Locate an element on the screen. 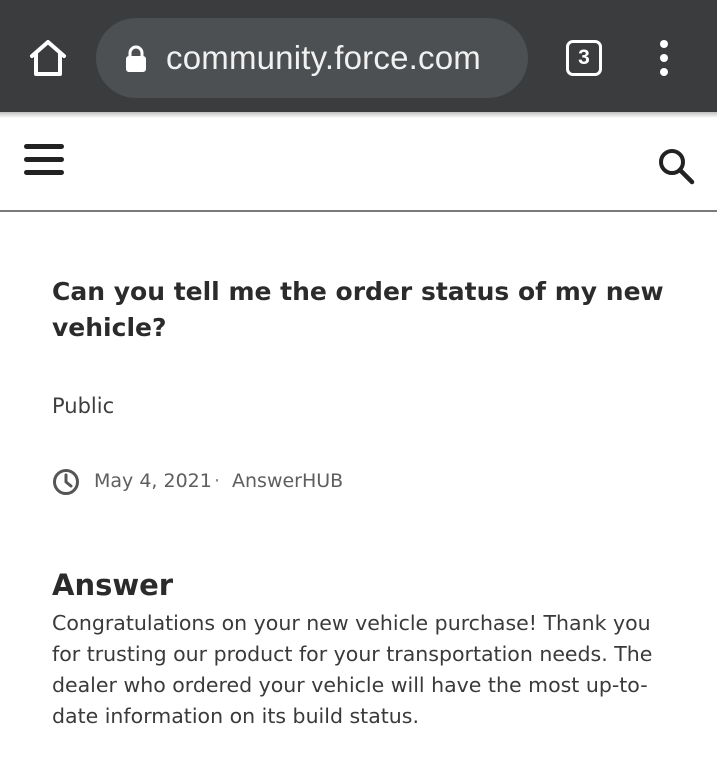 The image size is (717, 774). hamburger-icon is located at coordinates (44, 159).